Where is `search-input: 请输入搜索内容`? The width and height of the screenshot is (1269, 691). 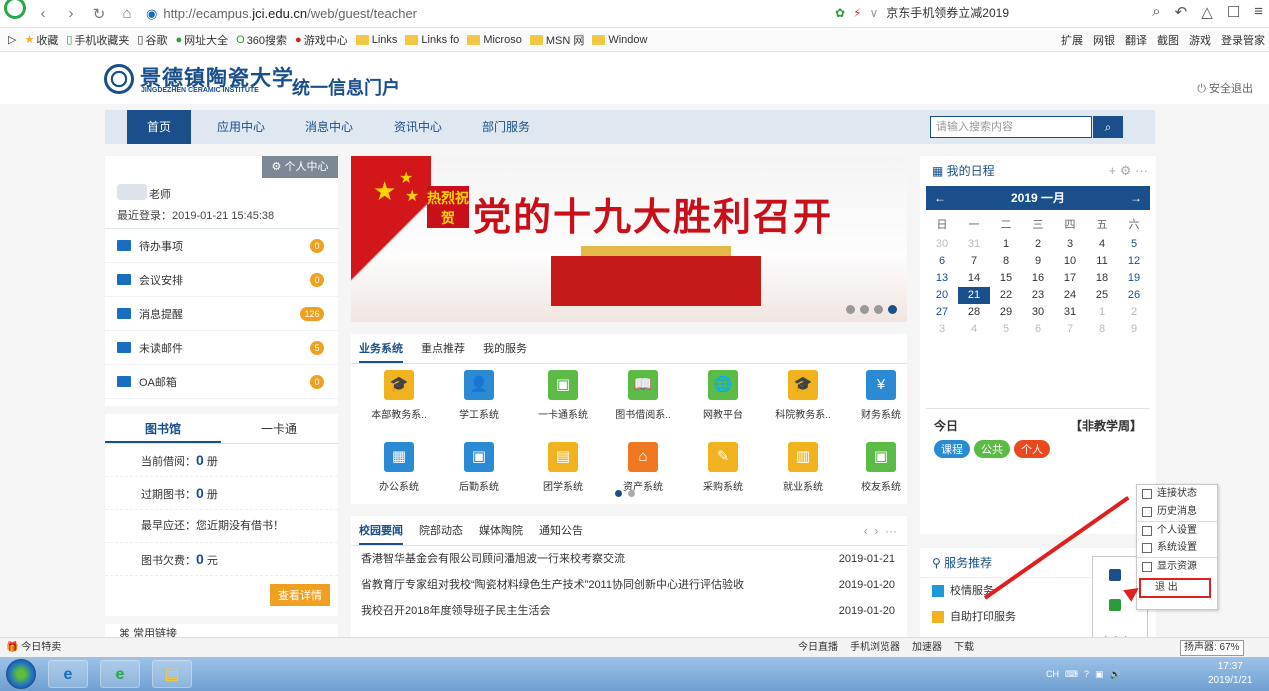 search-input: 请输入搜索内容 is located at coordinates (1011, 127).